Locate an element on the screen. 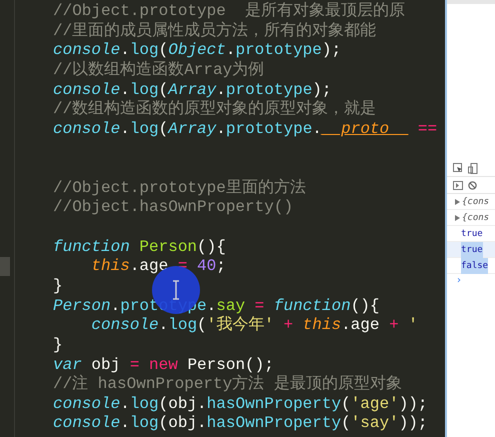 The width and height of the screenshot is (495, 437). code-line: function Person(){ is located at coordinates (139, 248).